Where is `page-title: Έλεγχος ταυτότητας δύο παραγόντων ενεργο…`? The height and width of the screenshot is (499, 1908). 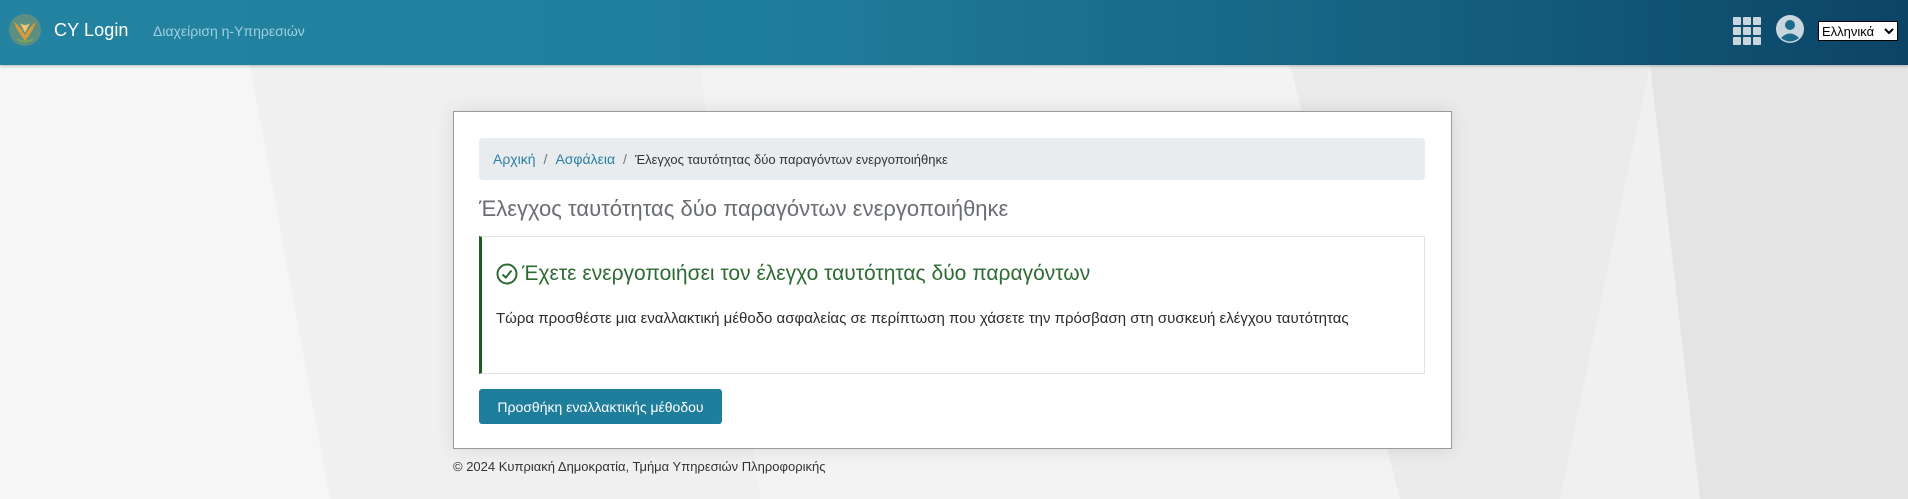 page-title: Έλεγχος ταυτότητας δύο παραγόντων ενεργο… is located at coordinates (744, 208).